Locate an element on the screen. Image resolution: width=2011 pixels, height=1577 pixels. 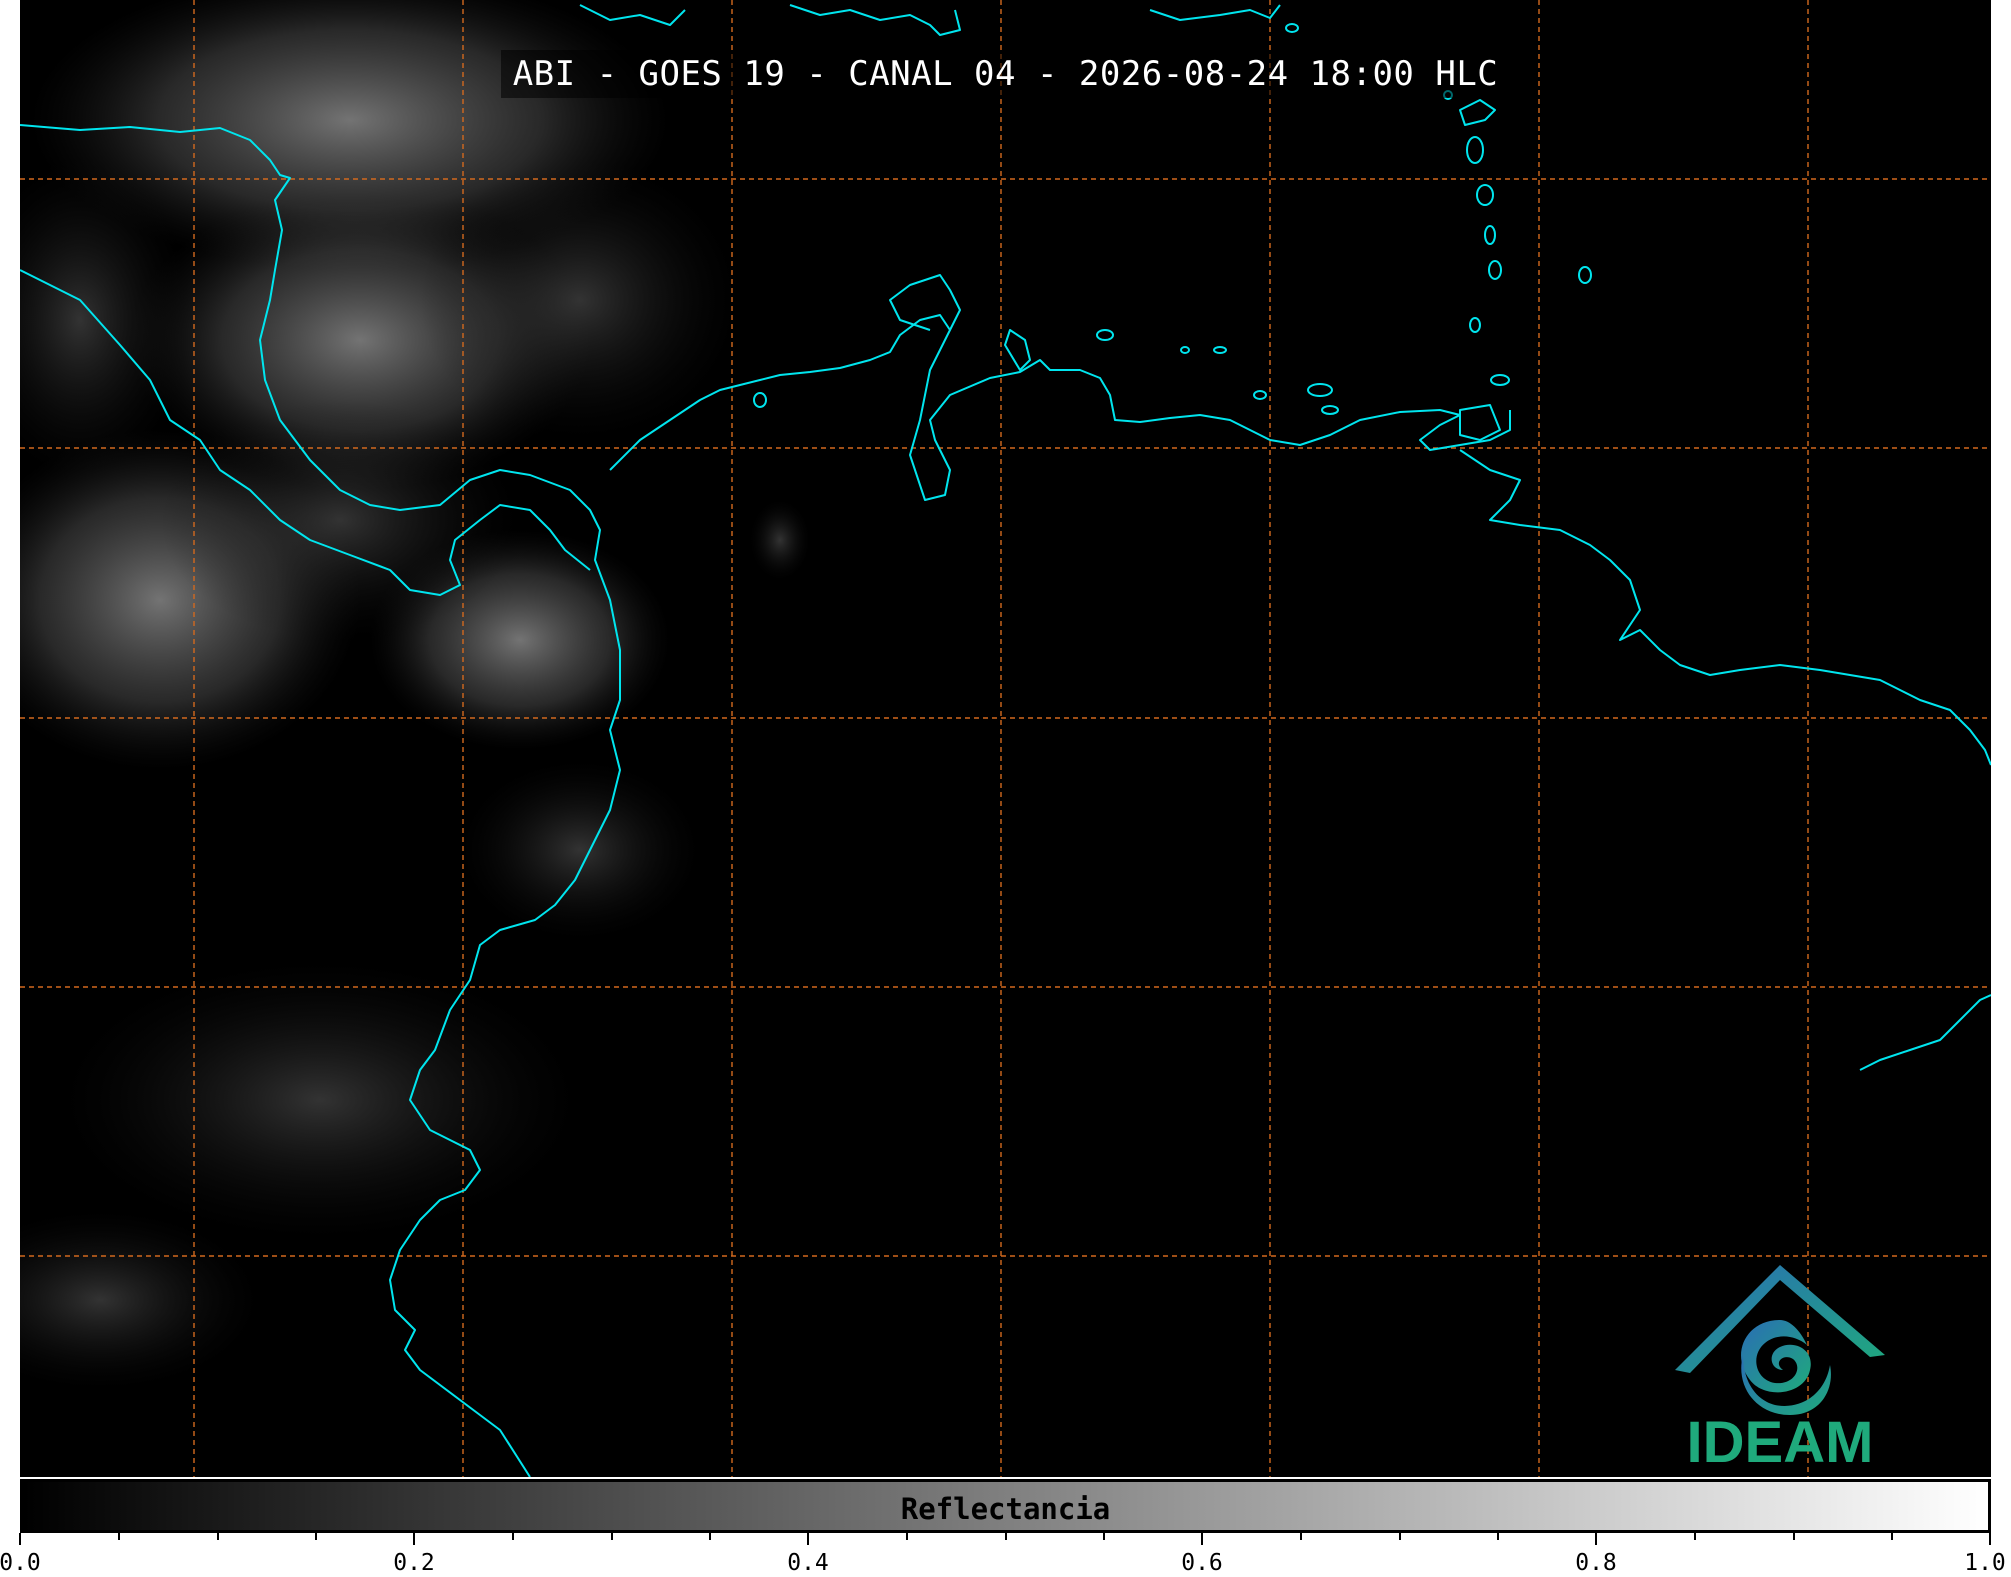
colorbar-tick-label: 0.8 is located at coordinates (1596, 1563).